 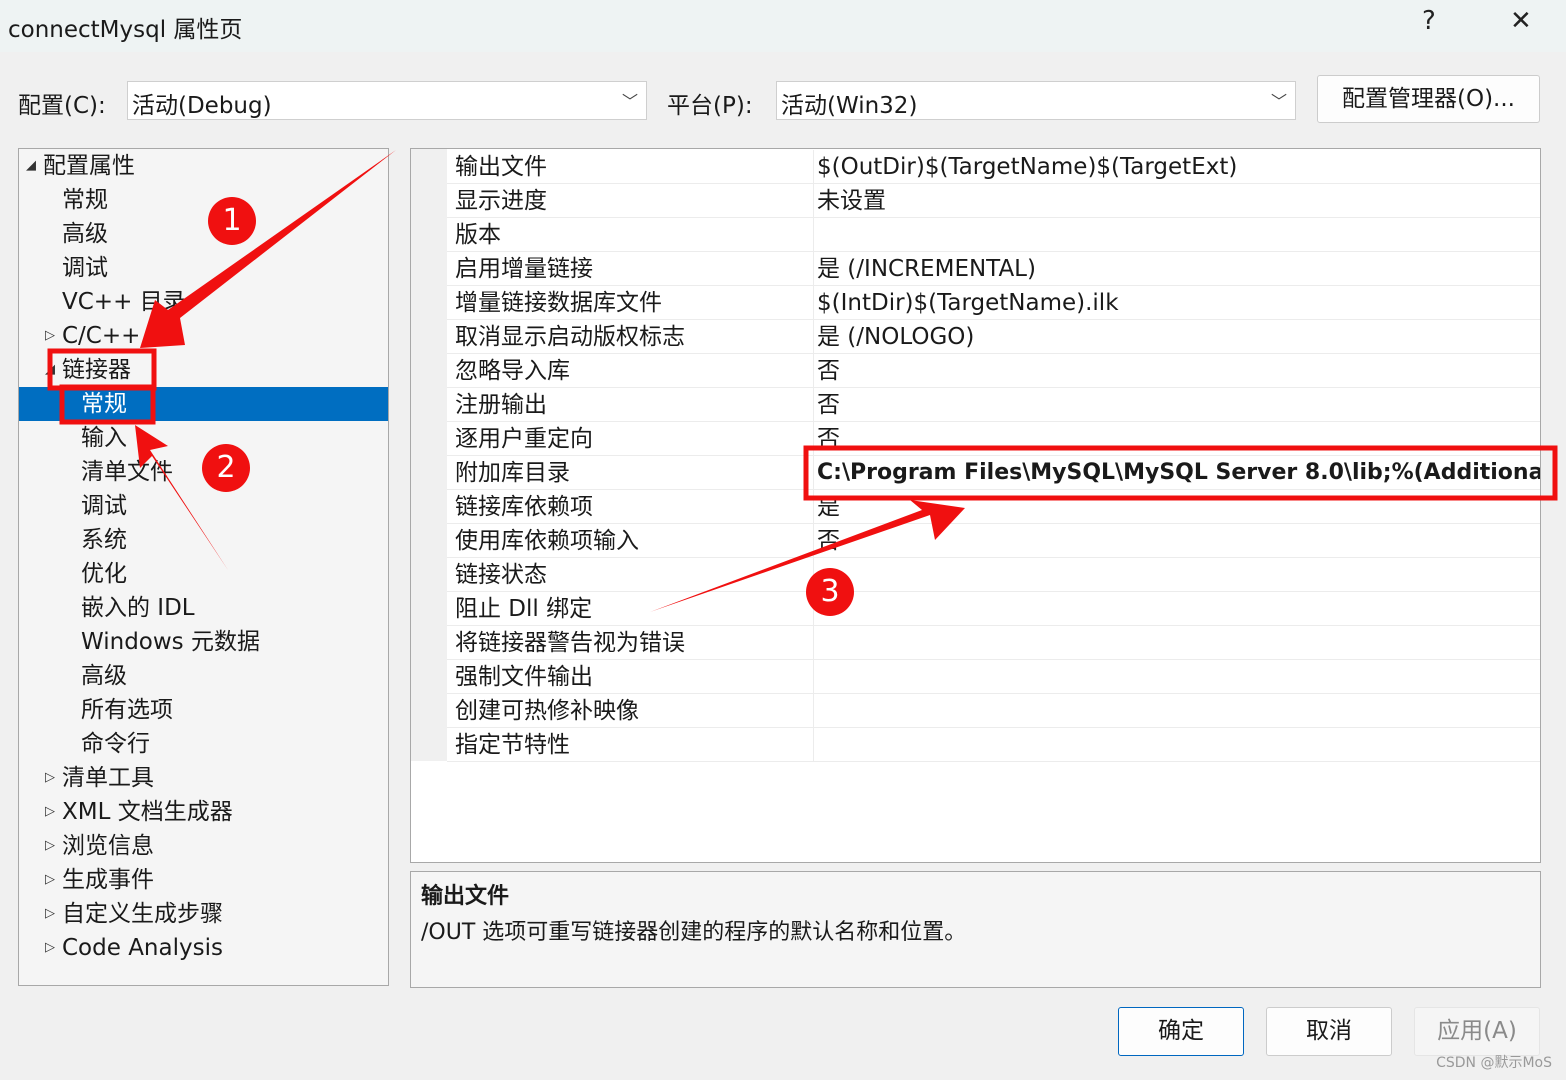 I want to click on highlight-box-lib-dir, so click(x=1180, y=473).